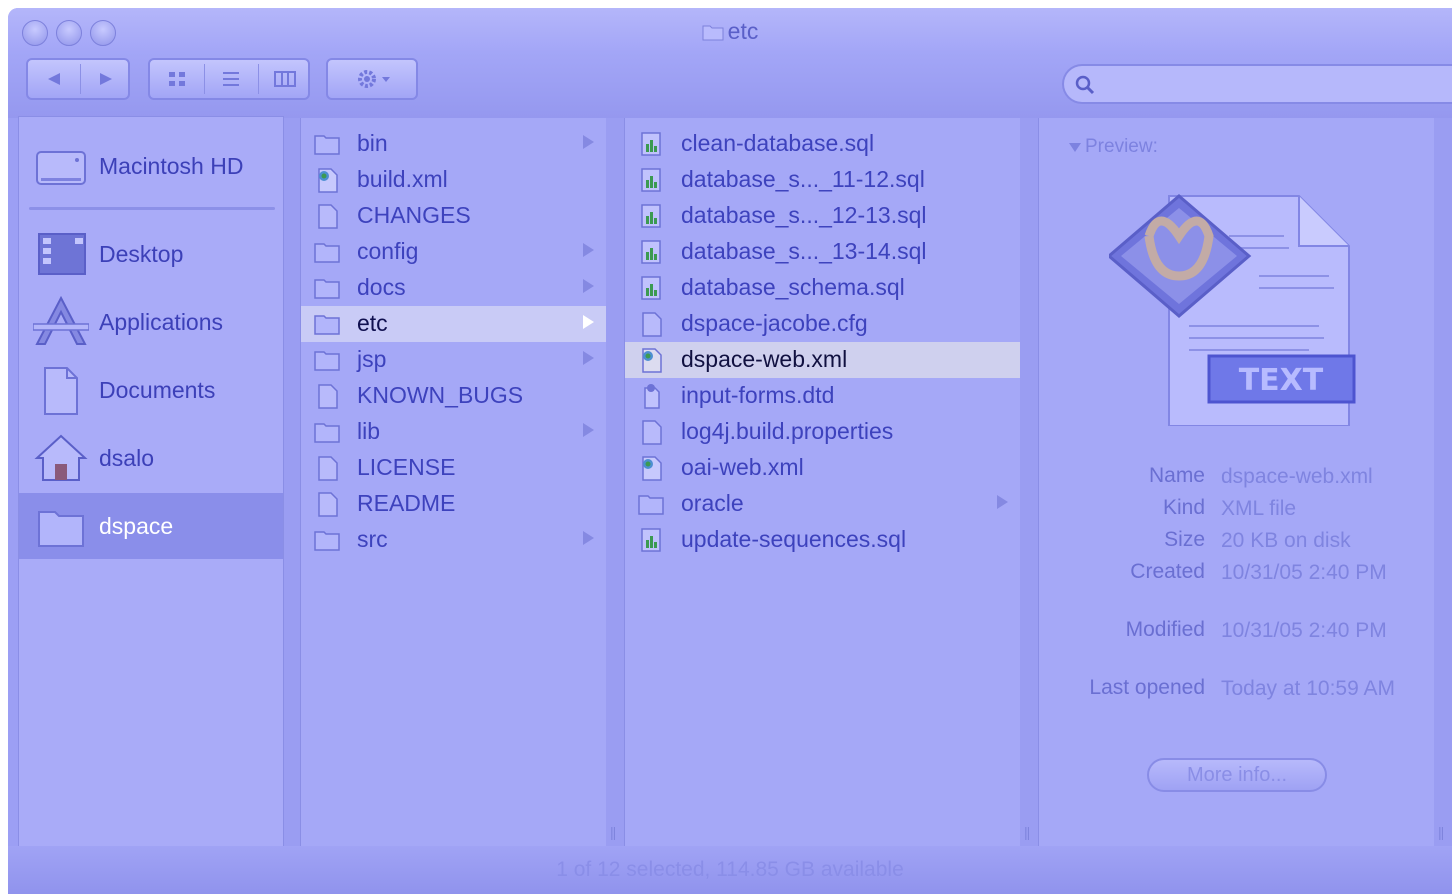  I want to click on list-item: dspace-jacobe.cfg, so click(822, 324).